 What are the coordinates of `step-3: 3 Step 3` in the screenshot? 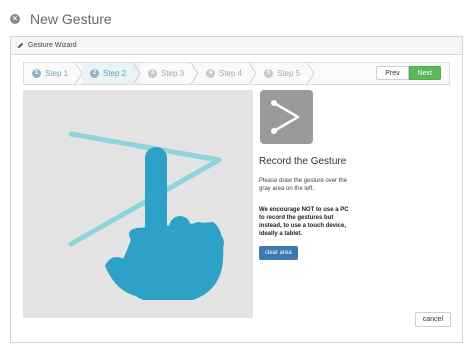 It's located at (169, 73).